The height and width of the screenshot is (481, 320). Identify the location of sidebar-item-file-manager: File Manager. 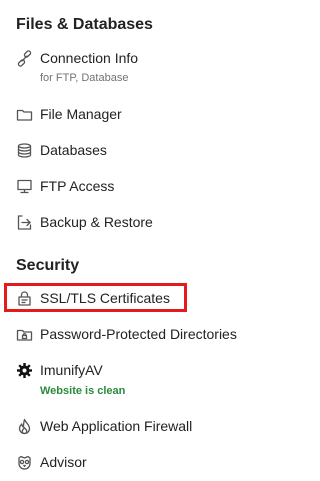
(69, 114).